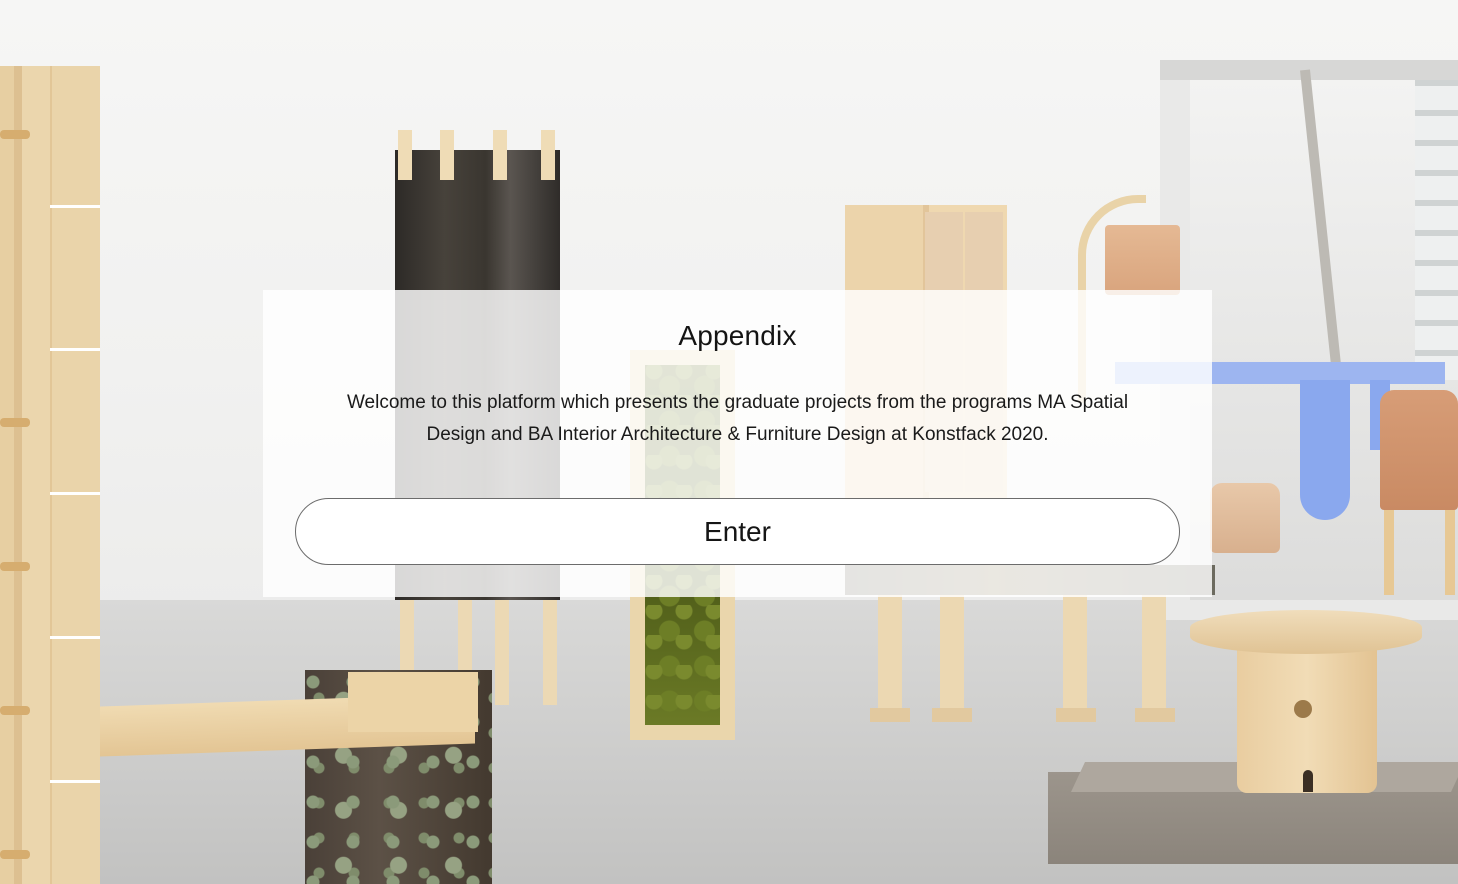 This screenshot has width=1458, height=884. What do you see at coordinates (1142, 260) in the screenshot?
I see `lamp-shade` at bounding box center [1142, 260].